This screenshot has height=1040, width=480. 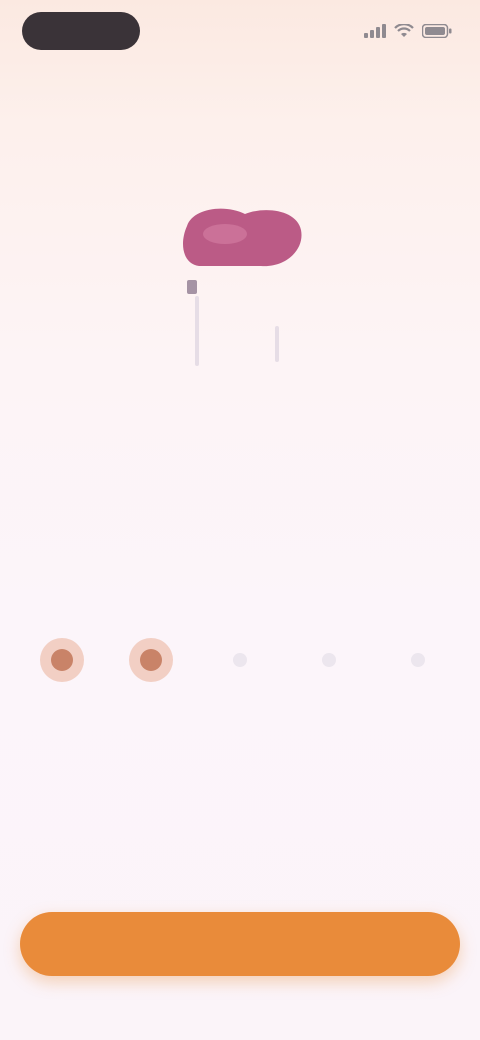 I want to click on continue-button, so click(x=240, y=944).